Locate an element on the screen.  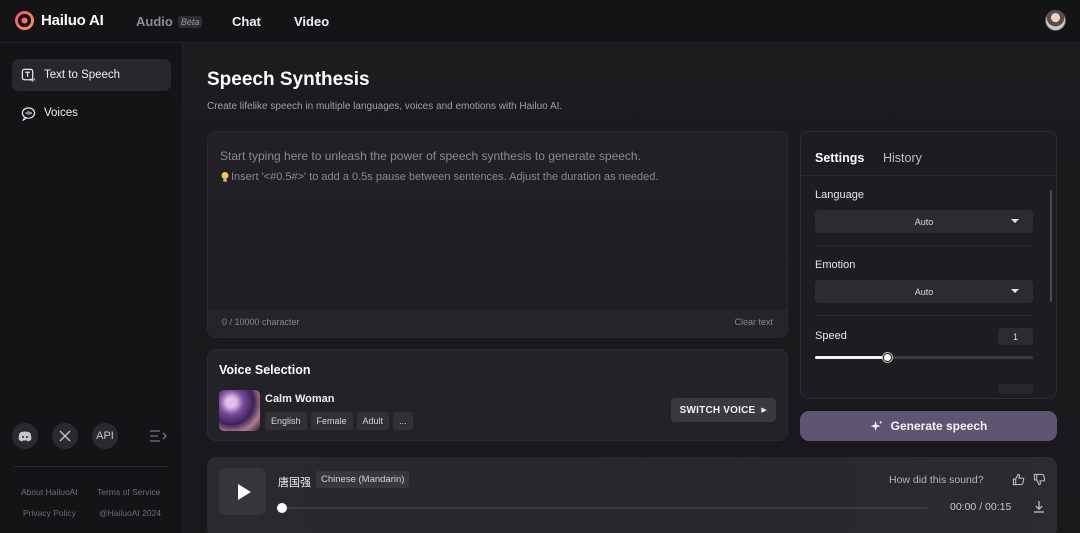
play-icon is located at coordinates (244, 491).